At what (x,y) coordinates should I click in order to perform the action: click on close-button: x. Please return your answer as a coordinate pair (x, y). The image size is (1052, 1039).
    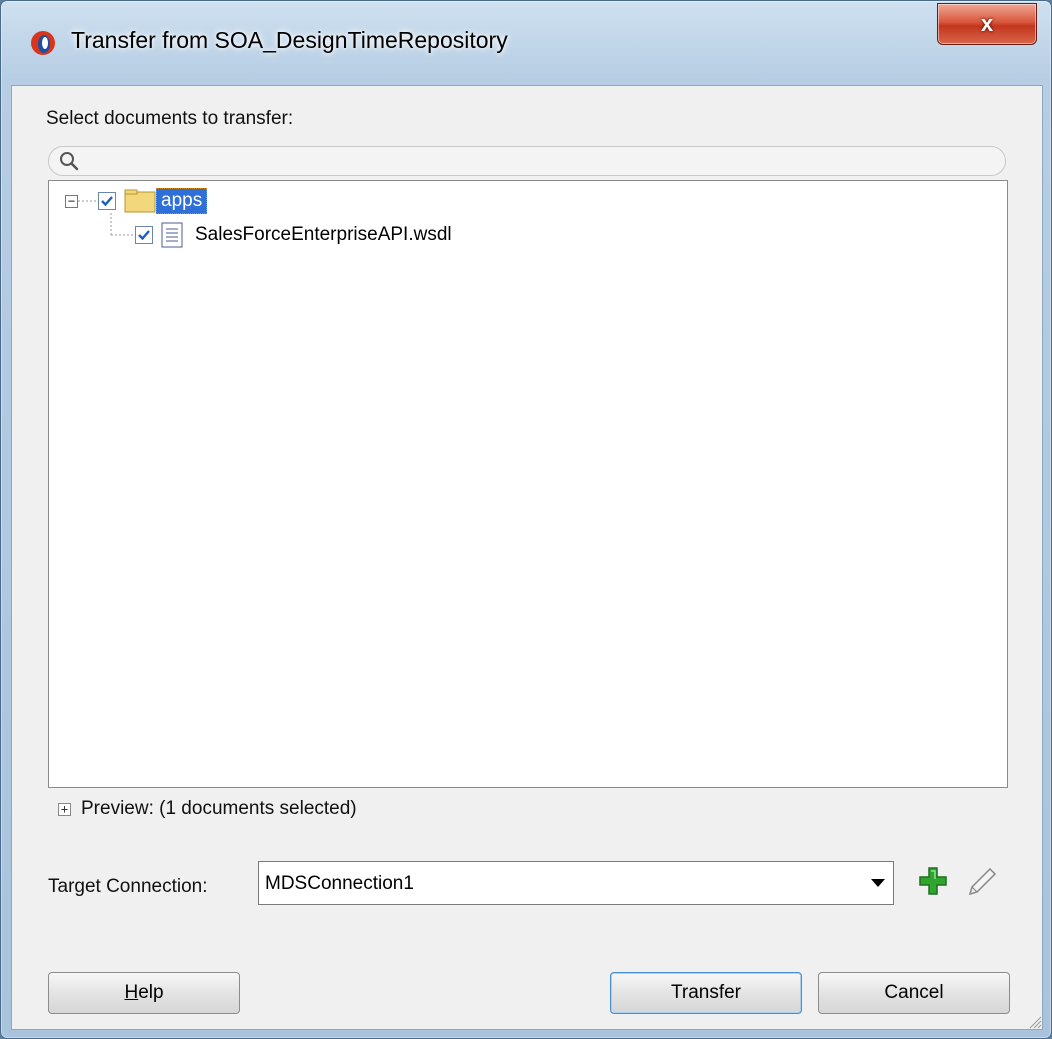
    Looking at the image, I should click on (987, 24).